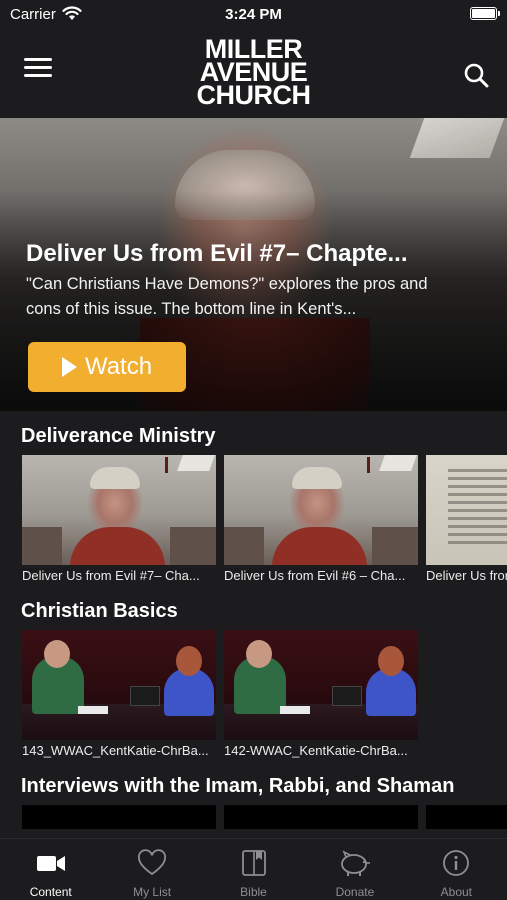 This screenshot has width=507, height=900. I want to click on battery-icon, so click(485, 13).